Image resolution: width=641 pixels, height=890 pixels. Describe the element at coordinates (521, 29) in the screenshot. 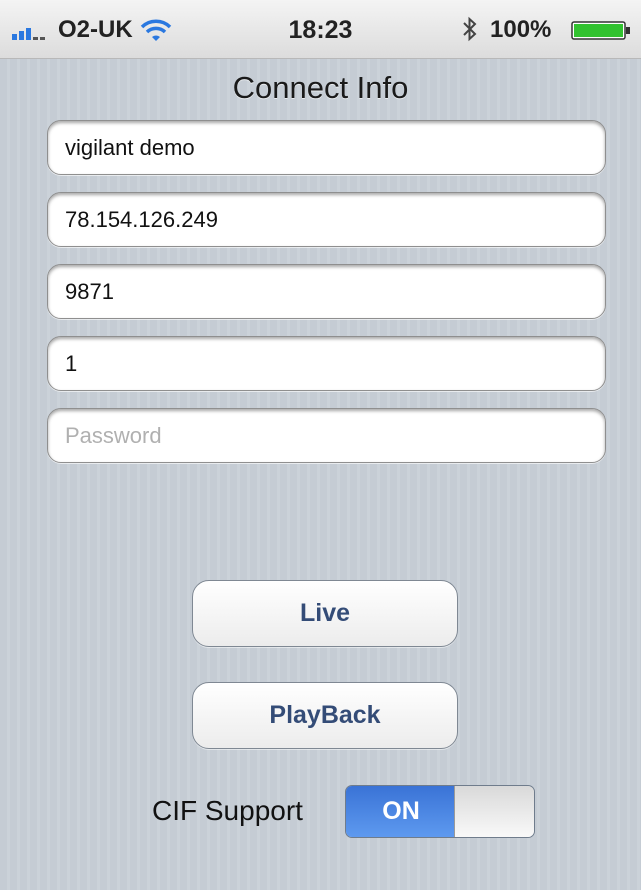

I see `battery-percent: 100%` at that location.